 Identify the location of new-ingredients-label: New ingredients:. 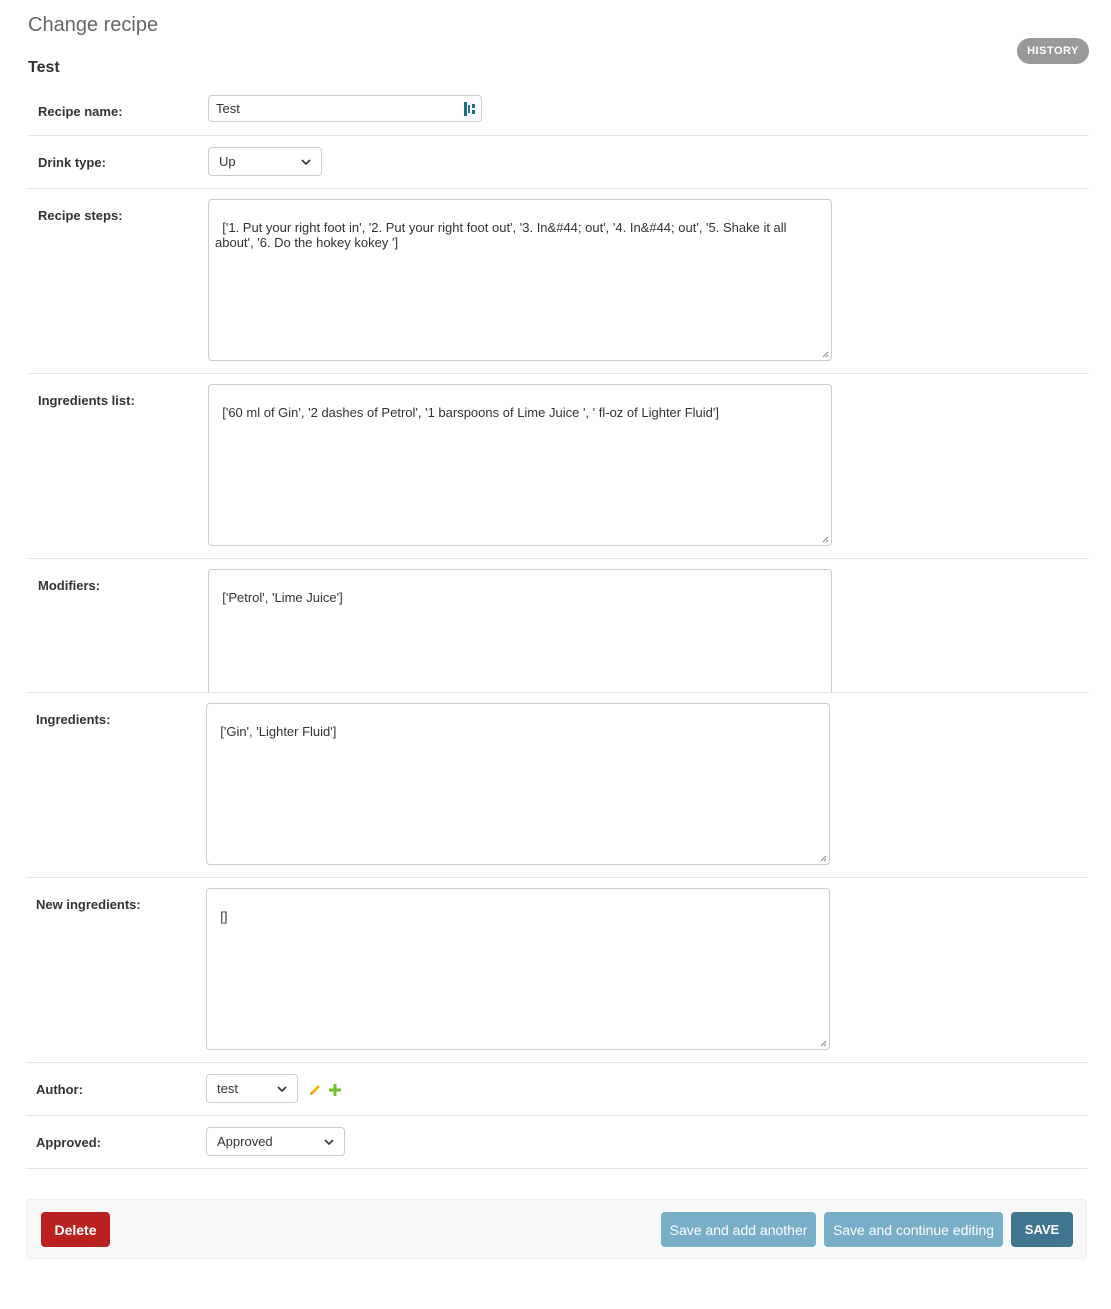
(88, 904).